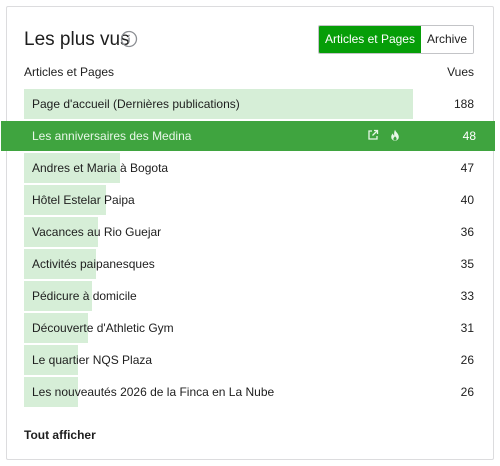  What do you see at coordinates (467, 232) in the screenshot?
I see `post-views: 36` at bounding box center [467, 232].